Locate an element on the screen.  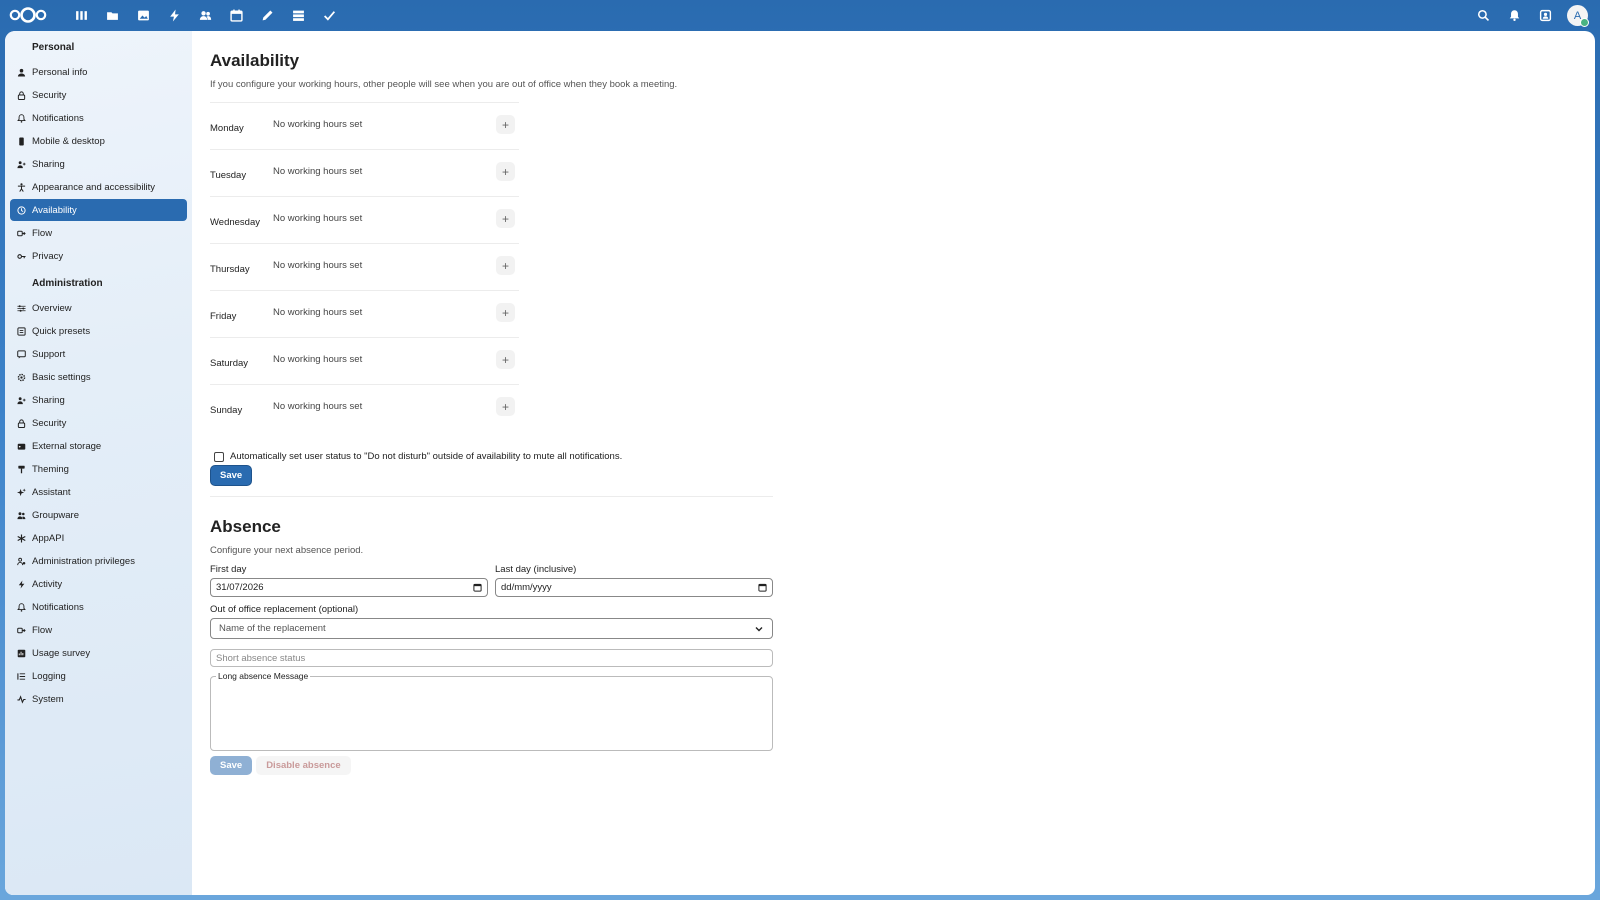
availability-title: Availability is located at coordinates (255, 60).